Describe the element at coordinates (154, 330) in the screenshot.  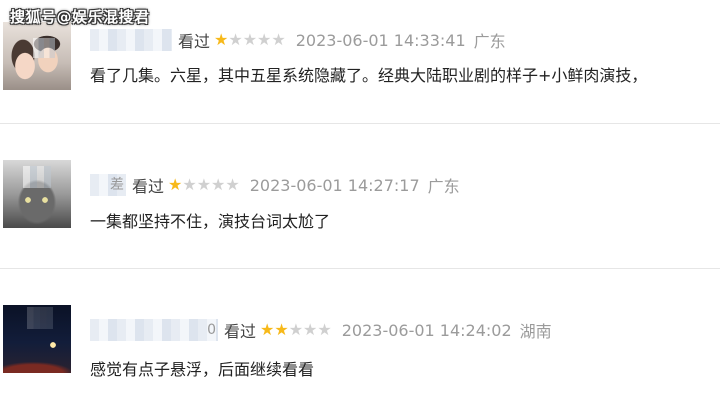
I see `username: 0` at that location.